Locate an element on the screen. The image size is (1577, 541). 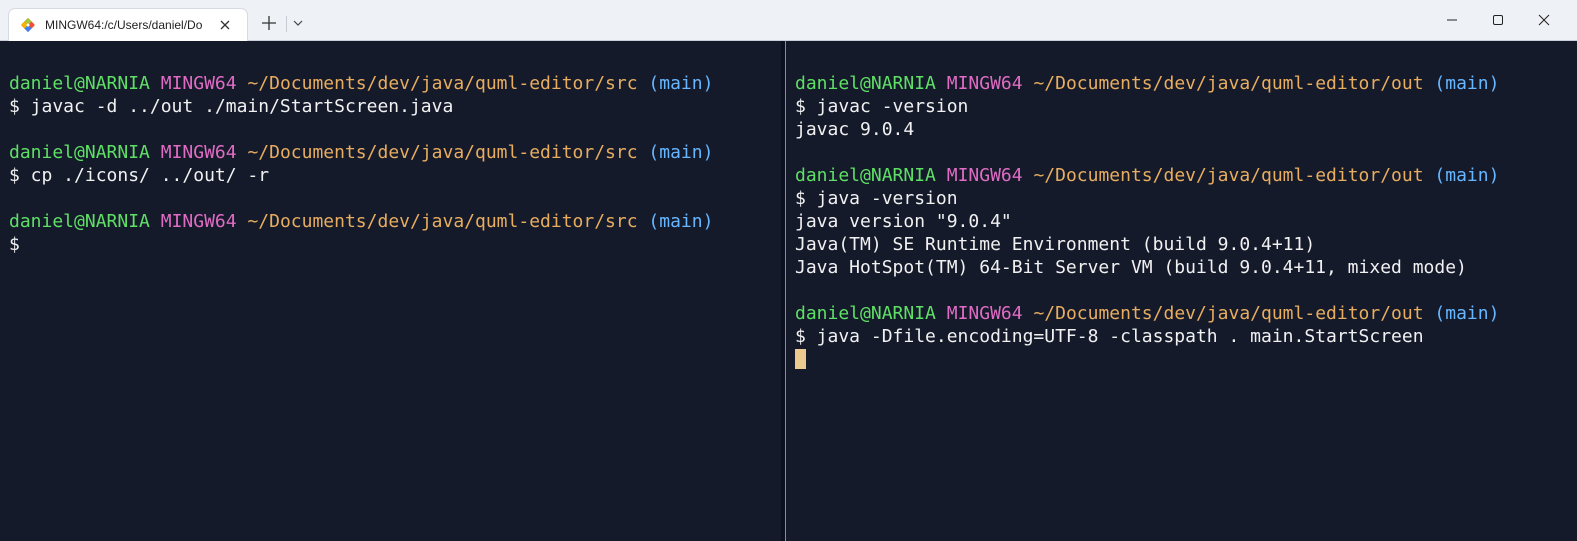
close-icon is located at coordinates (1544, 20).